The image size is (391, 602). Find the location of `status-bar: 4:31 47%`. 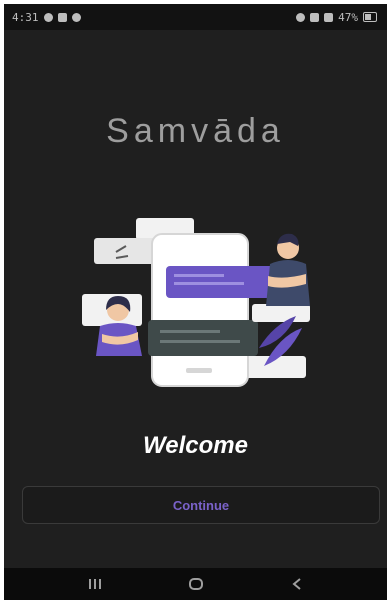

status-bar: 4:31 47% is located at coordinates (195, 17).